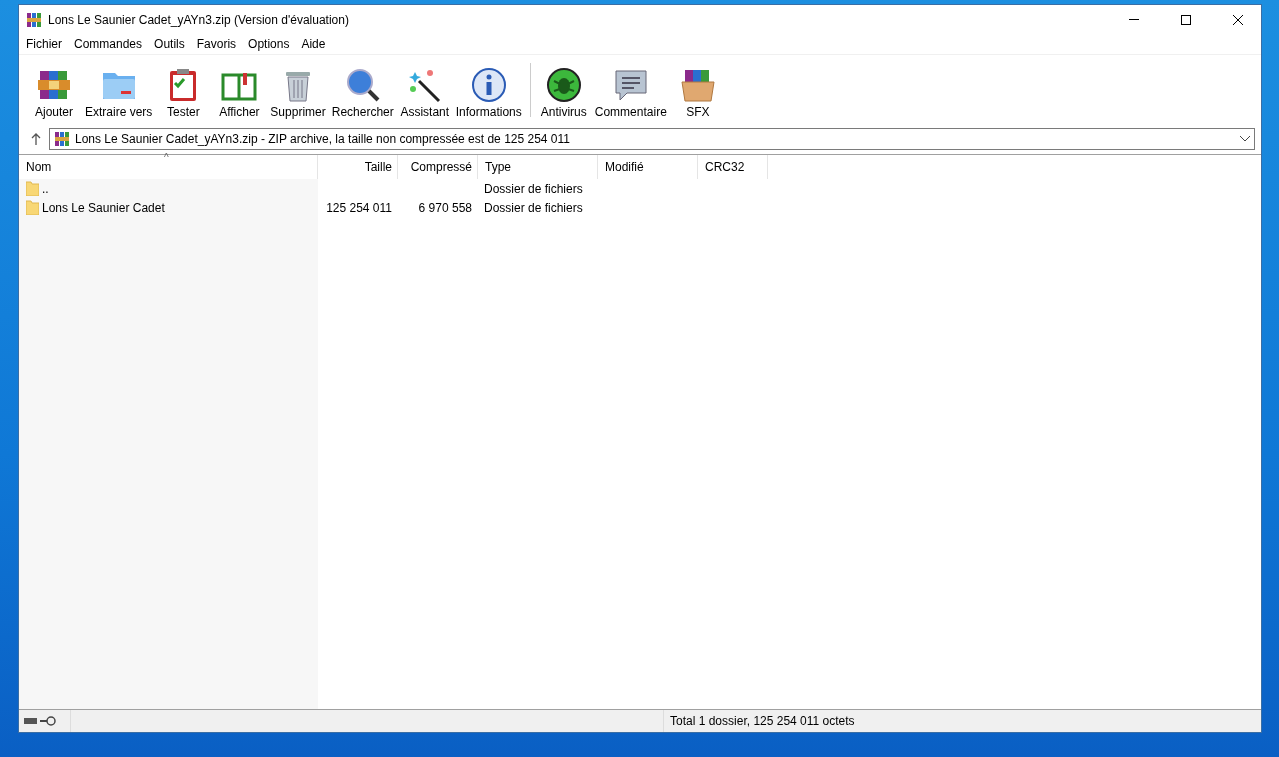 The image size is (1279, 757). Describe the element at coordinates (1186, 19) in the screenshot. I see `maximize-icon` at that location.